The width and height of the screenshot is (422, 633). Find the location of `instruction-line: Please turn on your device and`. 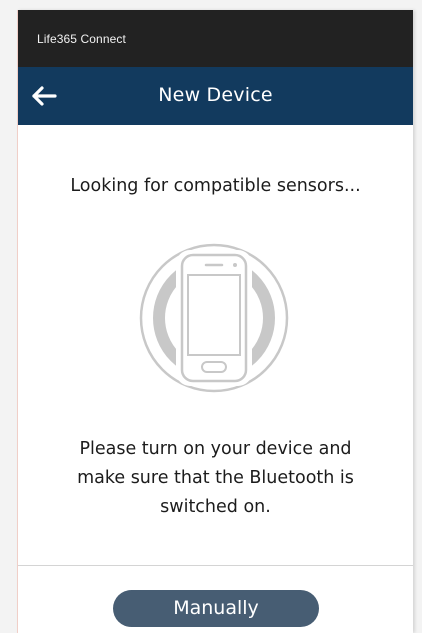

instruction-line: Please turn on your device and is located at coordinates (215, 449).